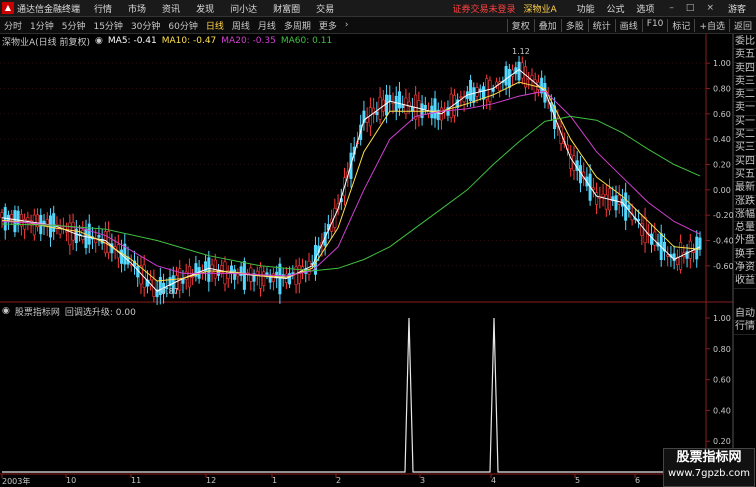 This screenshot has height=487, width=756. Describe the element at coordinates (745, 282) in the screenshot. I see `sidebar-item: 收益` at that location.